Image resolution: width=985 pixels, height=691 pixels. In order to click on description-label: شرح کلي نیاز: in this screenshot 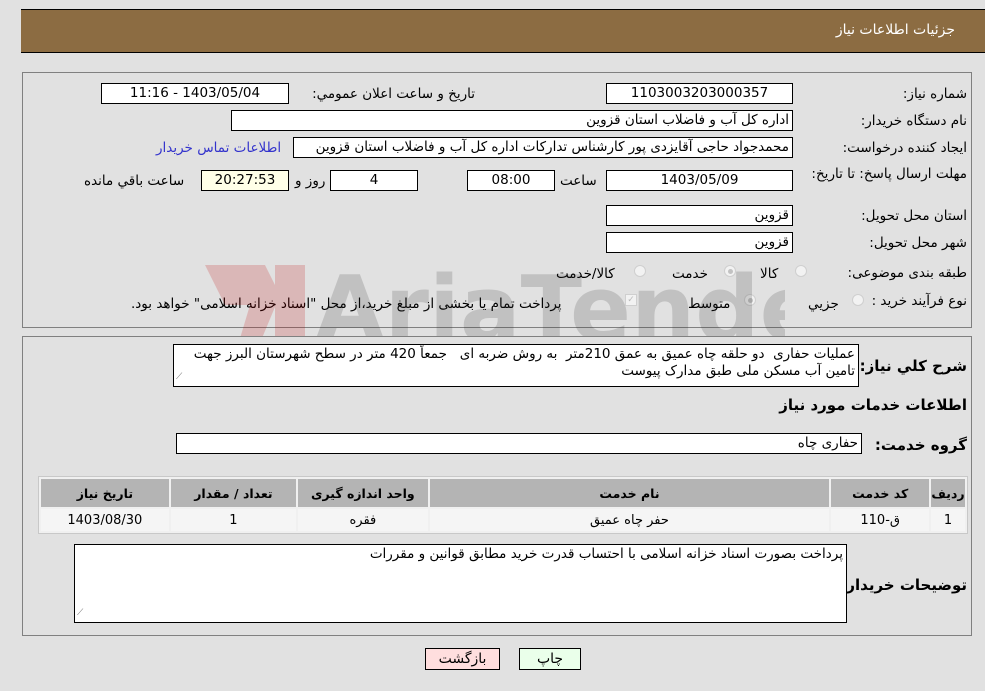, I will do `click(913, 366)`.